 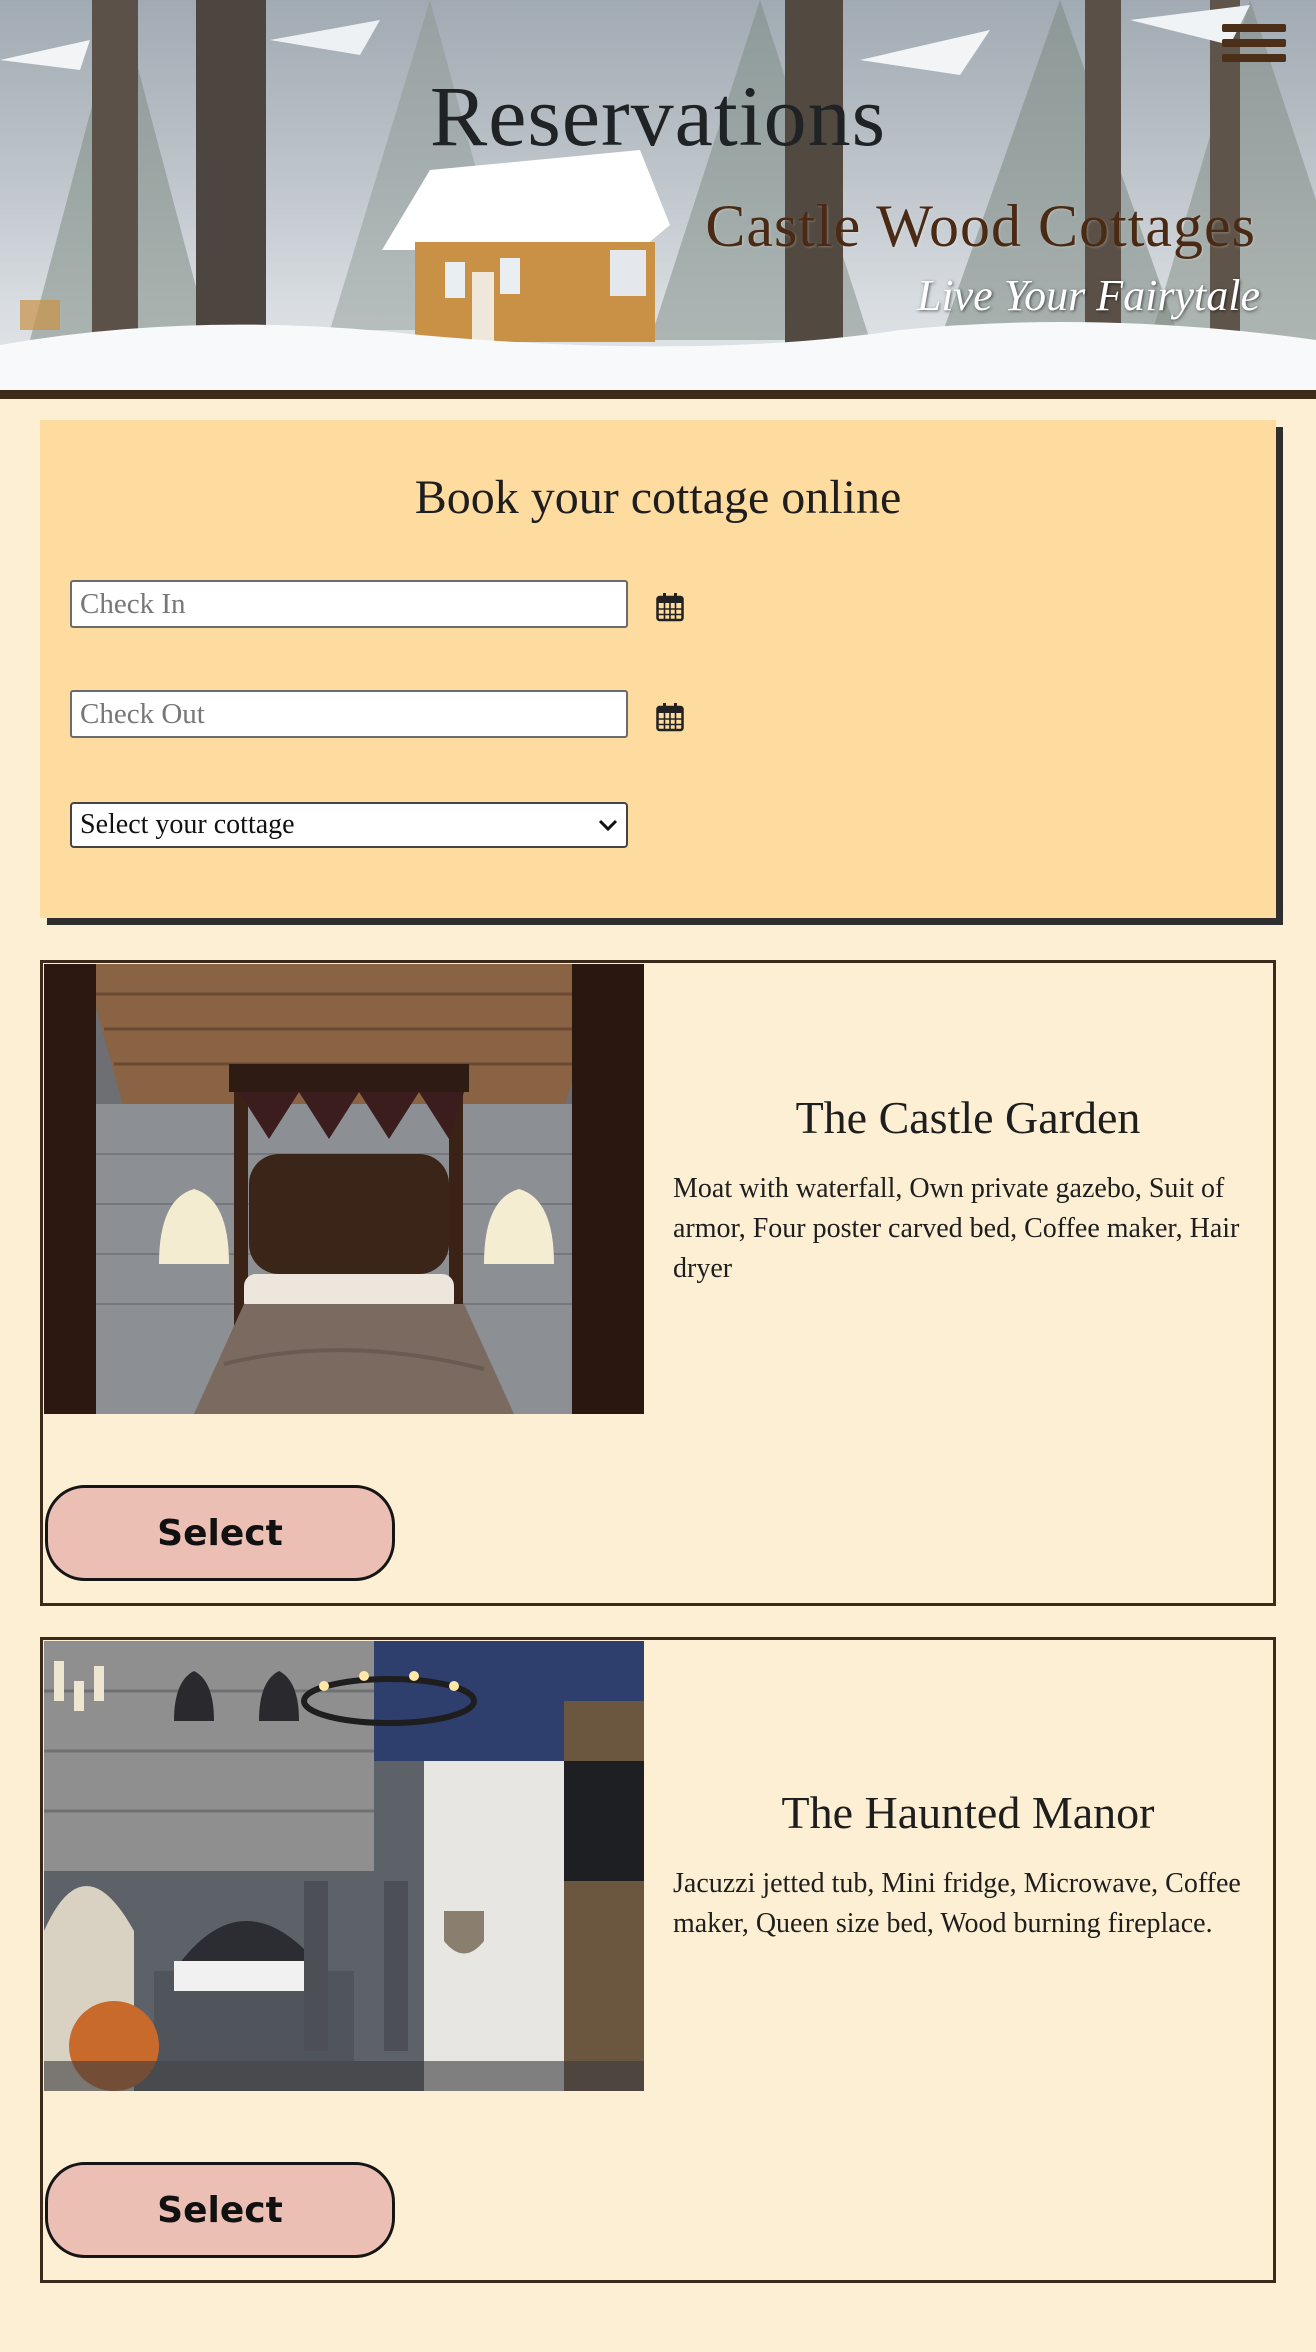 I want to click on brand-name: Castle Wood Cottages, so click(x=980, y=226).